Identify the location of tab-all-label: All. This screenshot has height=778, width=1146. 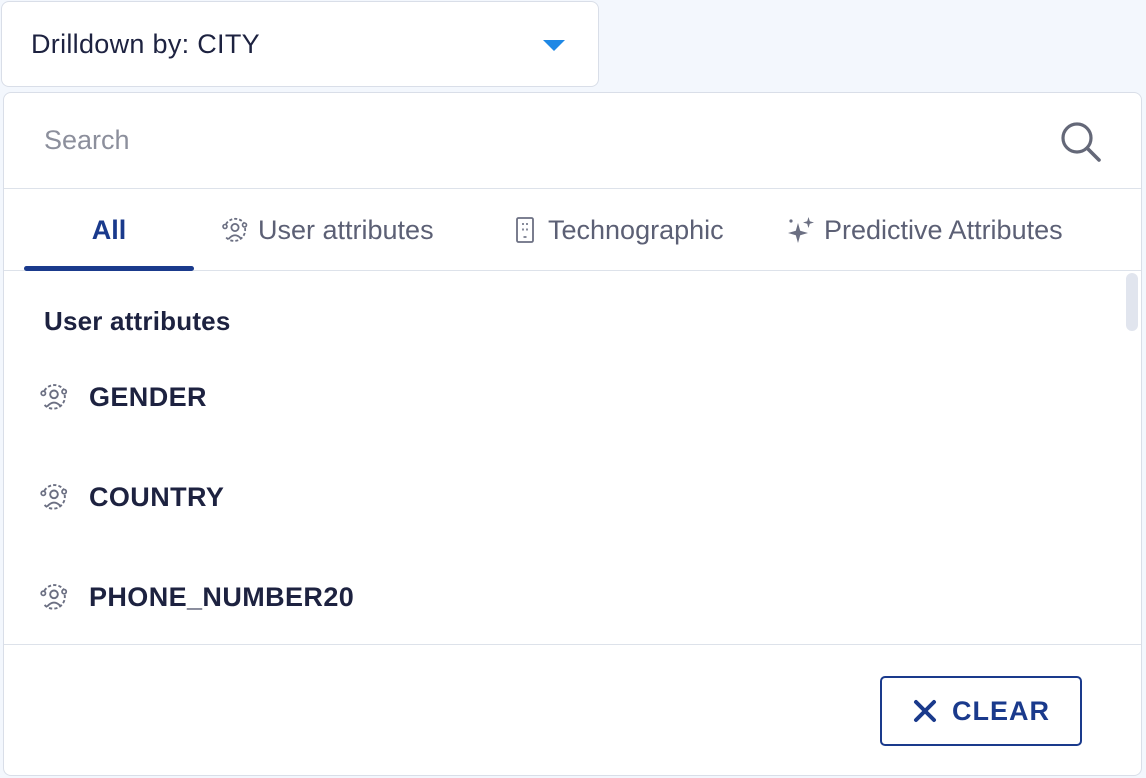
(109, 229).